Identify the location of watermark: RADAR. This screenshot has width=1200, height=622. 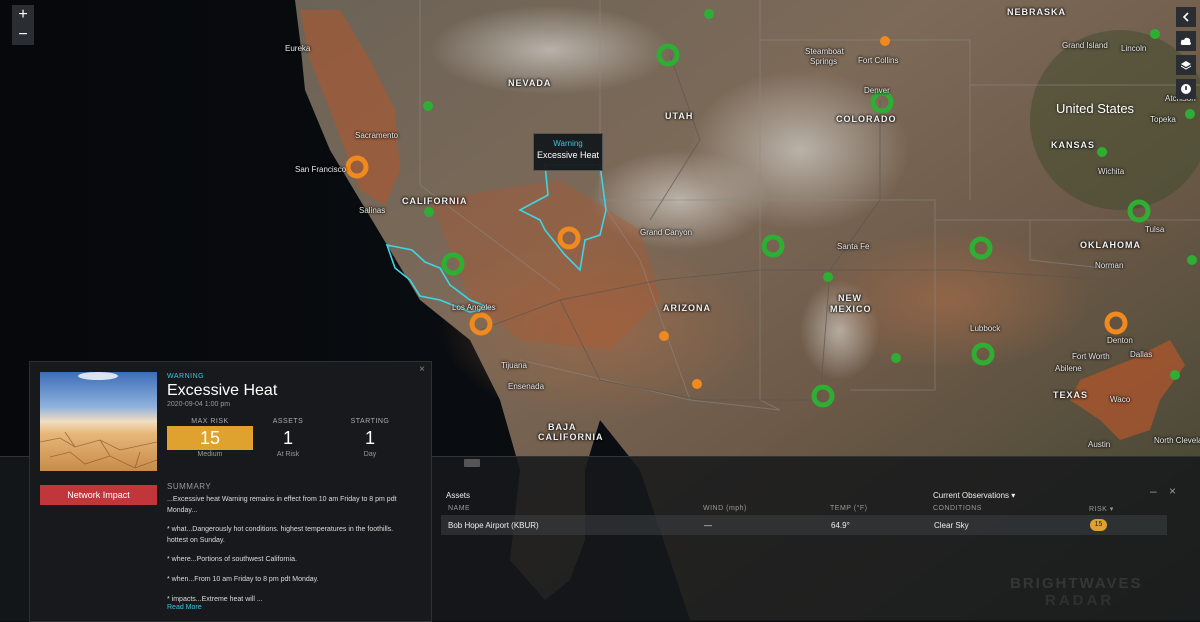
(1080, 600).